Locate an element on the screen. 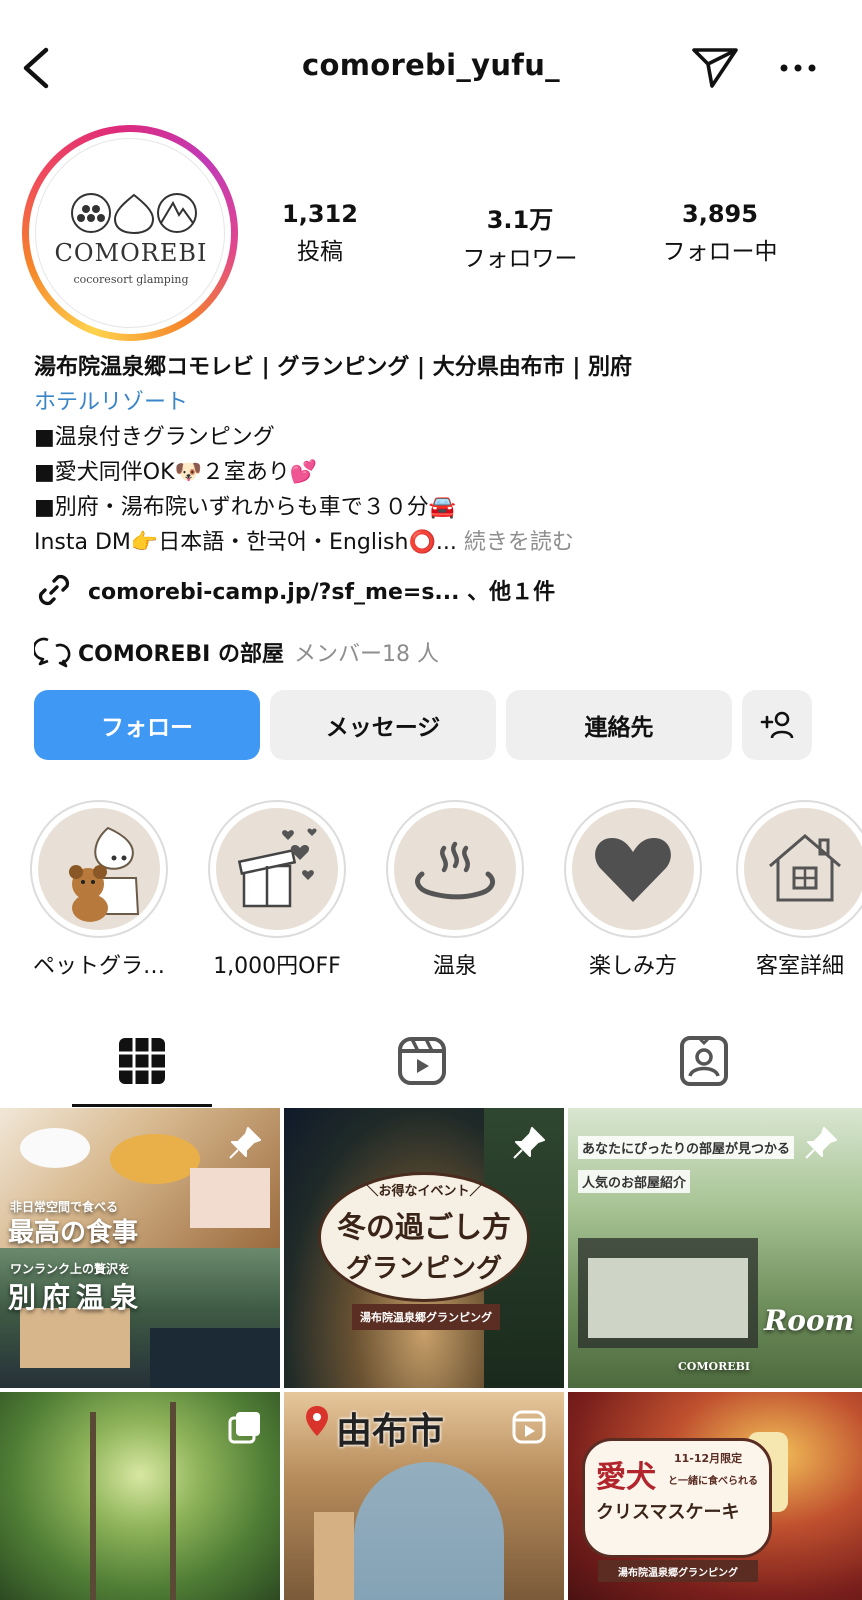 The height and width of the screenshot is (1600, 862). link-icon is located at coordinates (54, 590).